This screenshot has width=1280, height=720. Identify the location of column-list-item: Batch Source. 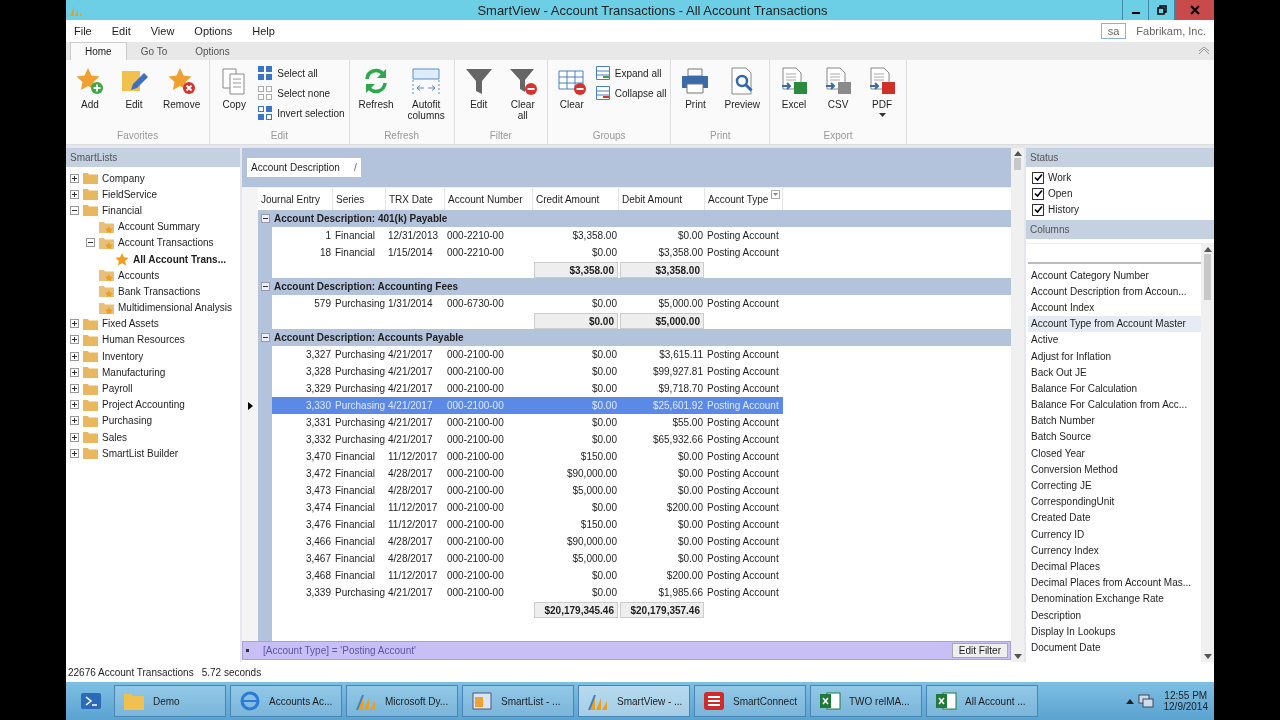
(1114, 437).